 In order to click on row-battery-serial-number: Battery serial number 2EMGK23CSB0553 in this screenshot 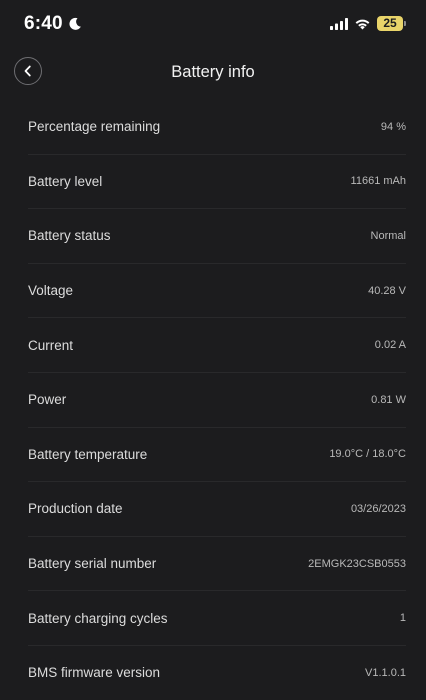, I will do `click(217, 564)`.